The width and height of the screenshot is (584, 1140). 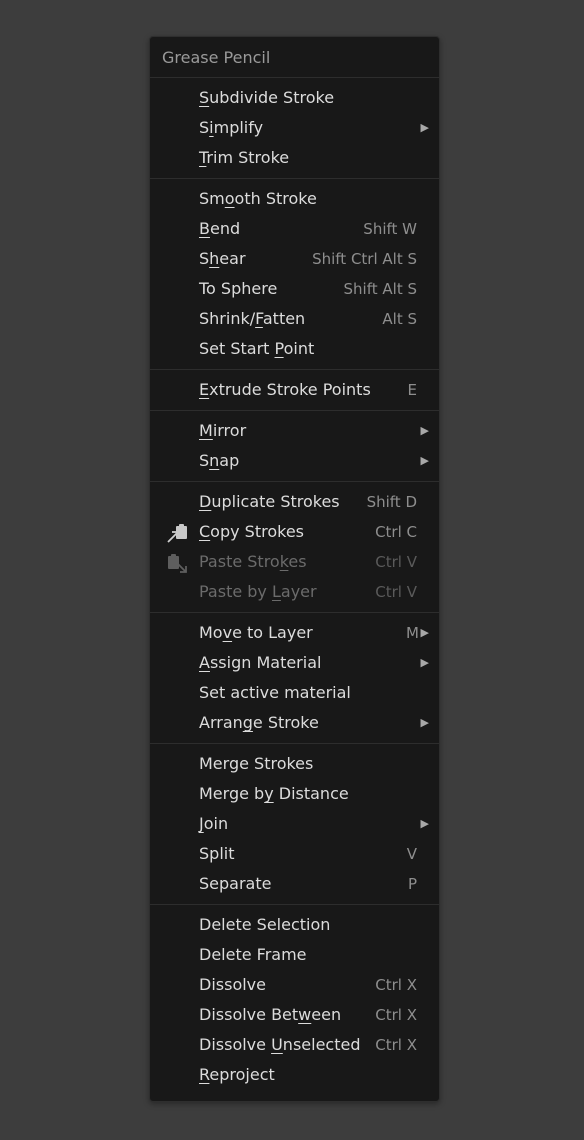 What do you see at coordinates (232, 984) in the screenshot?
I see `label-text: Dissolve` at bounding box center [232, 984].